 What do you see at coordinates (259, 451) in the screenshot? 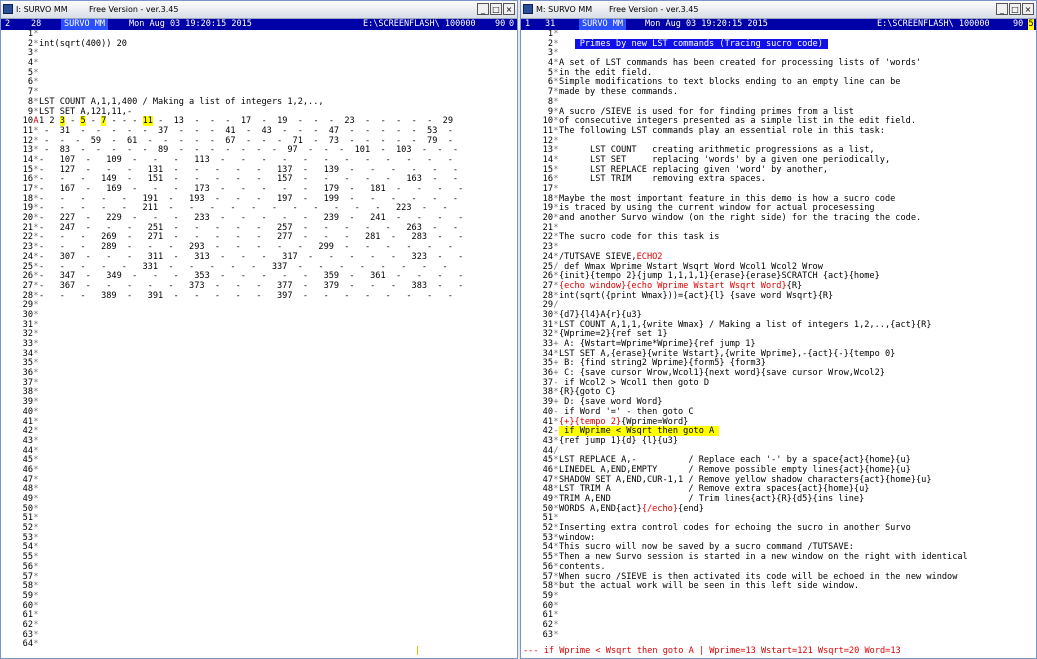
I see `edit-line: 44*` at bounding box center [259, 451].